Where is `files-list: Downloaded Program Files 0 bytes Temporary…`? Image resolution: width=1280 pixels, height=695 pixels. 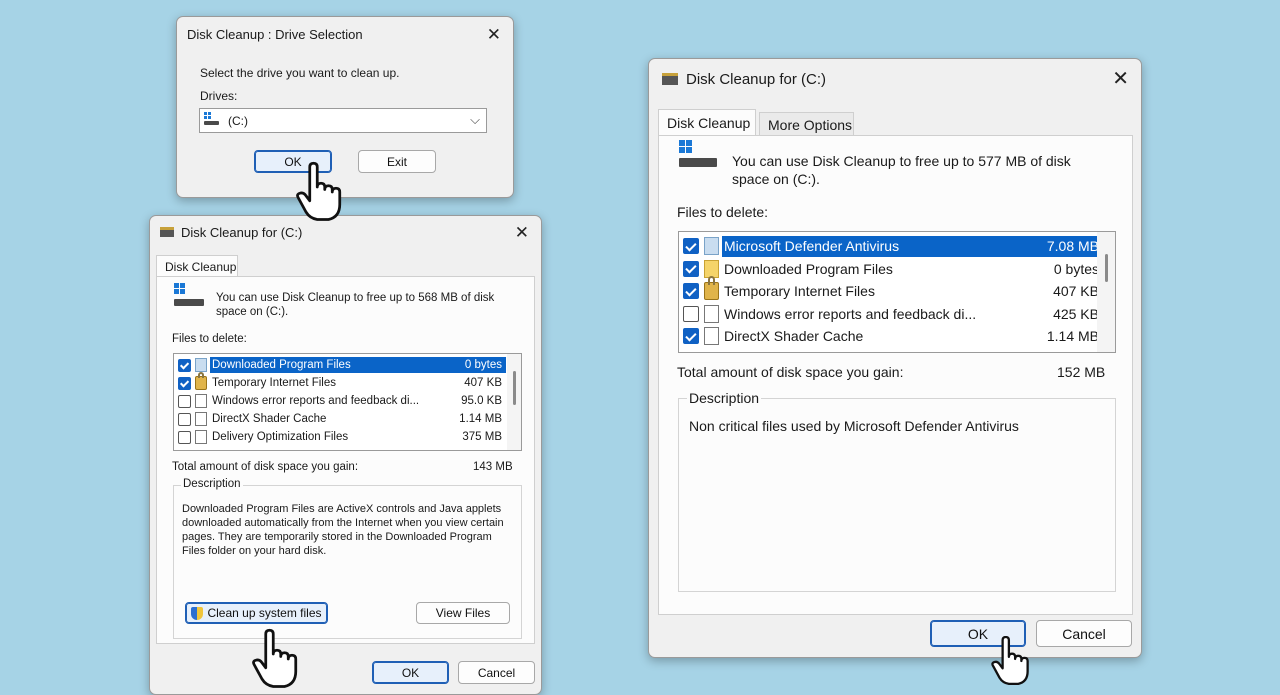
files-list: Downloaded Program Files 0 bytes Temporary… is located at coordinates (347, 402).